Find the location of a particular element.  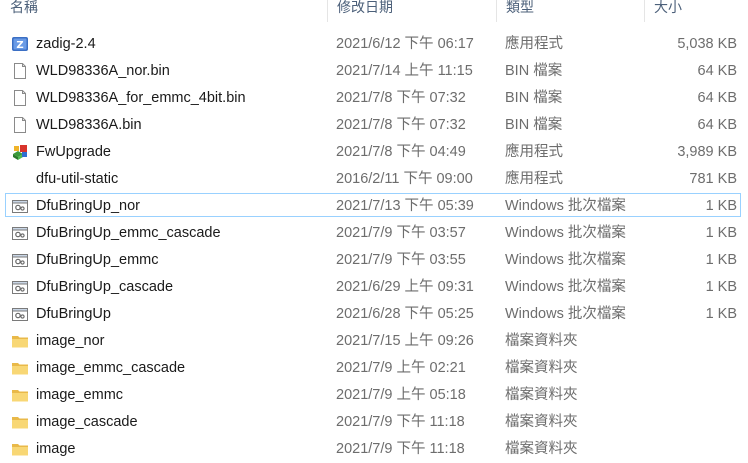

file-date-modified: 2016/2/11 下午 09:00 is located at coordinates (404, 179).